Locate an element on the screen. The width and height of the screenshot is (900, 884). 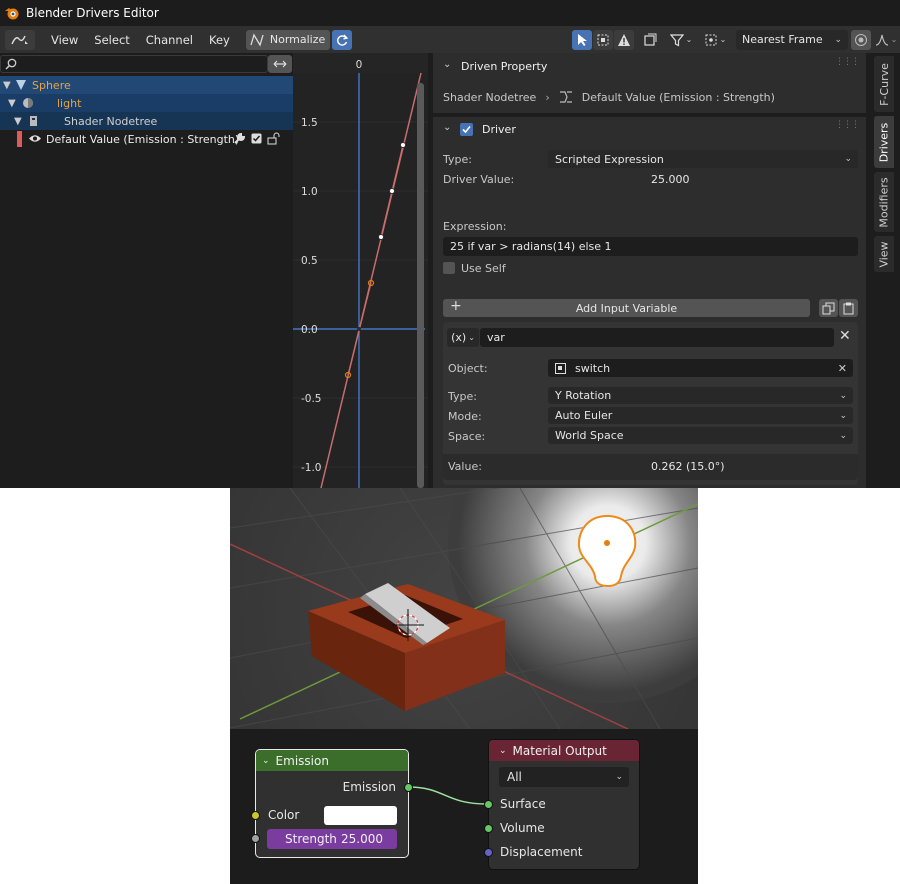
strength-input-socket is located at coordinates (255, 838).